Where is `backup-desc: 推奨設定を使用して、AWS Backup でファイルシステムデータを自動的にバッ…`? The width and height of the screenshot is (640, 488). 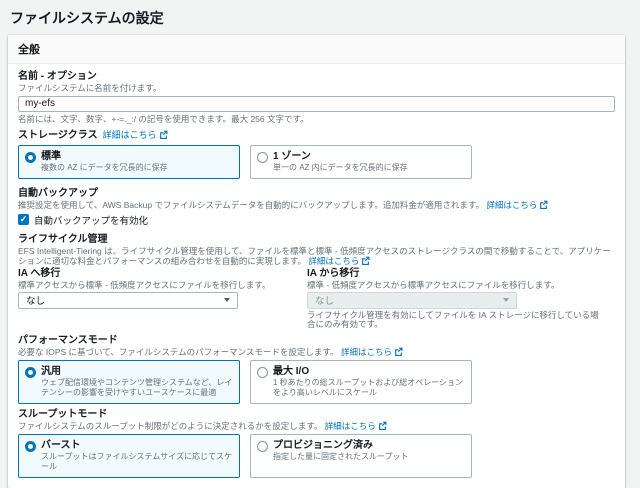
backup-desc: 推奨設定を使用して、AWS Backup でファイルシステムデータを自動的にバッ… is located at coordinates (316, 205).